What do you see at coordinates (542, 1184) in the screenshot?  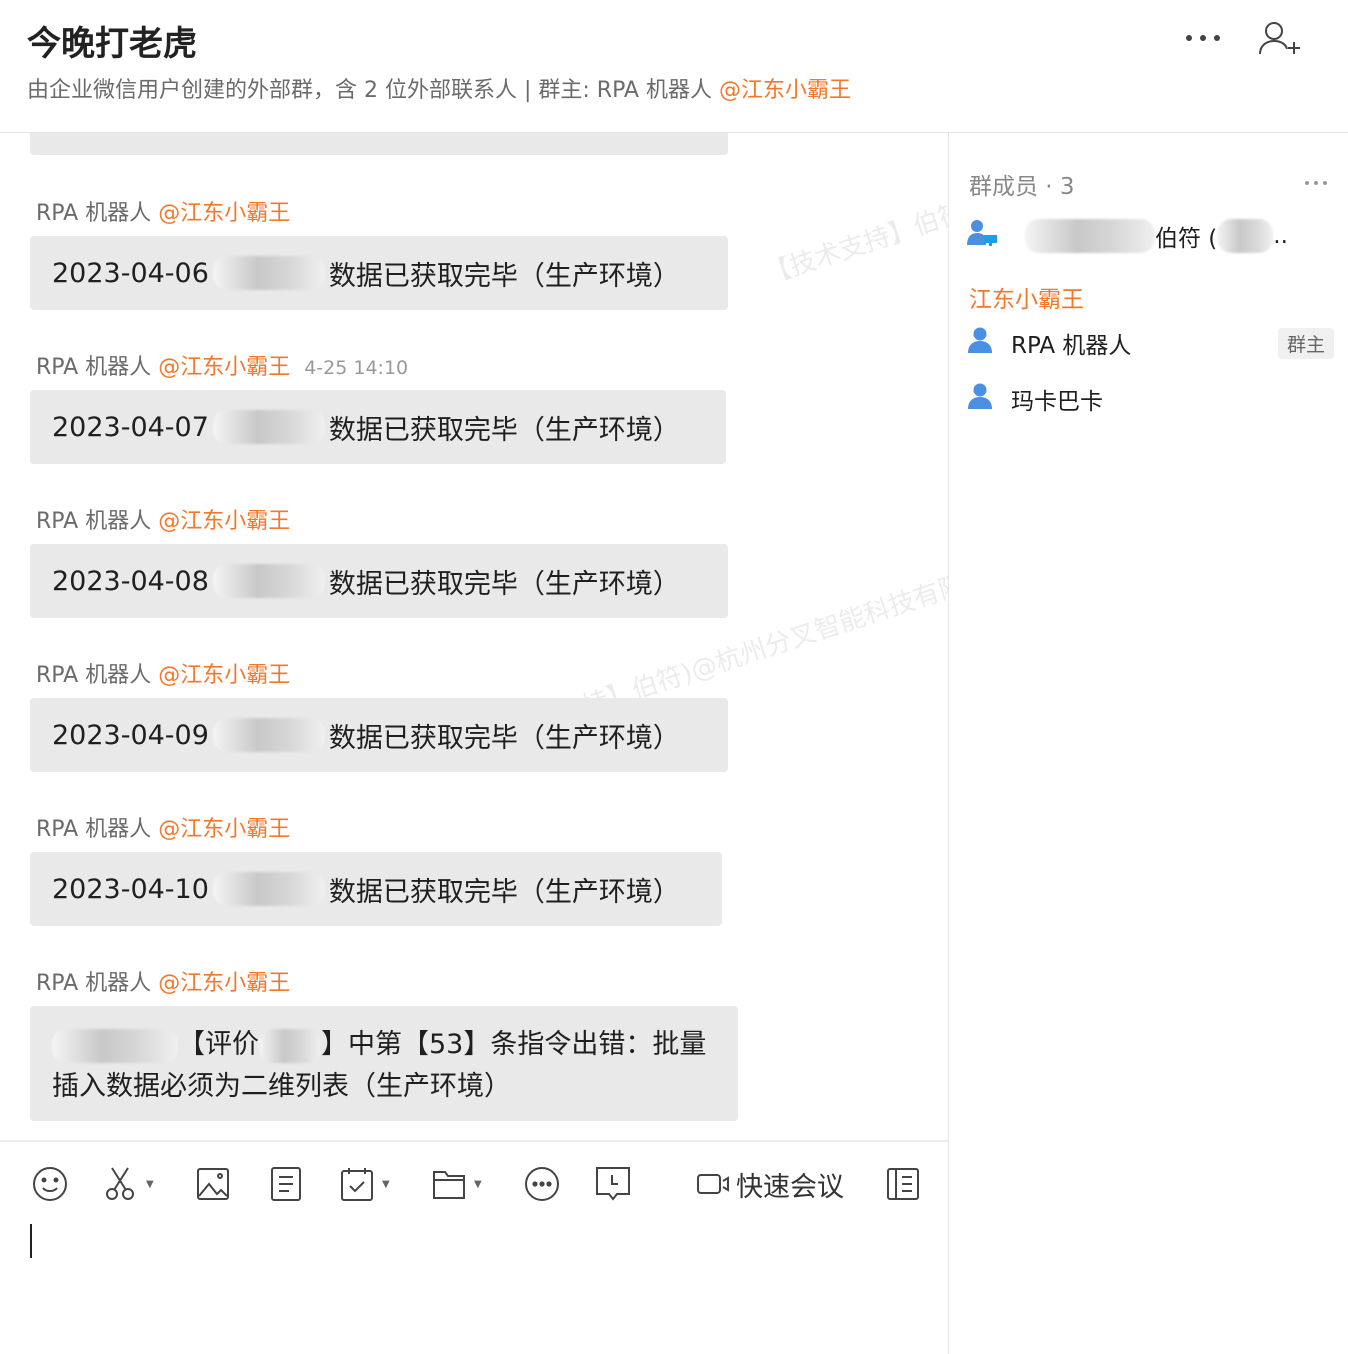 I see `more-apps-icon` at bounding box center [542, 1184].